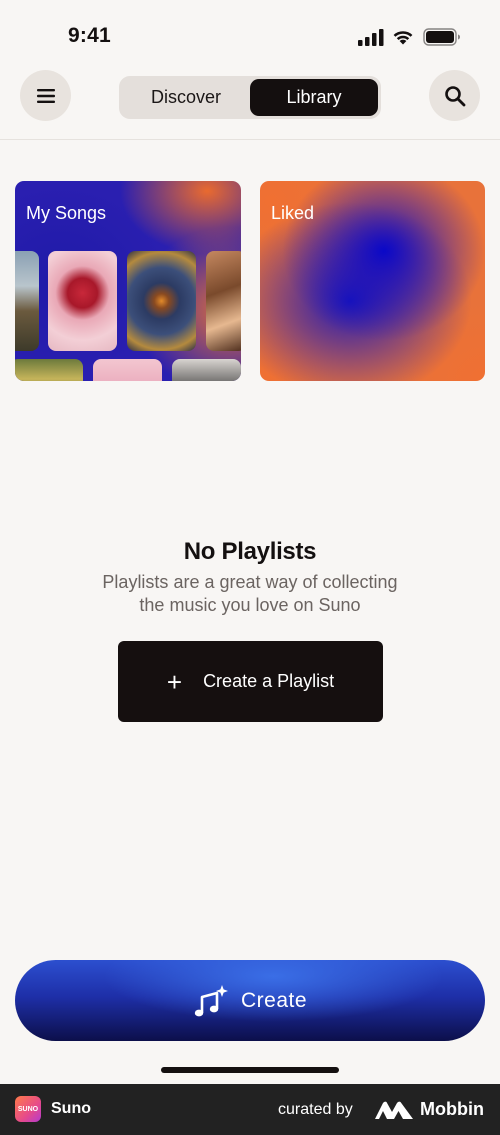  I want to click on search-icon, so click(454, 95).